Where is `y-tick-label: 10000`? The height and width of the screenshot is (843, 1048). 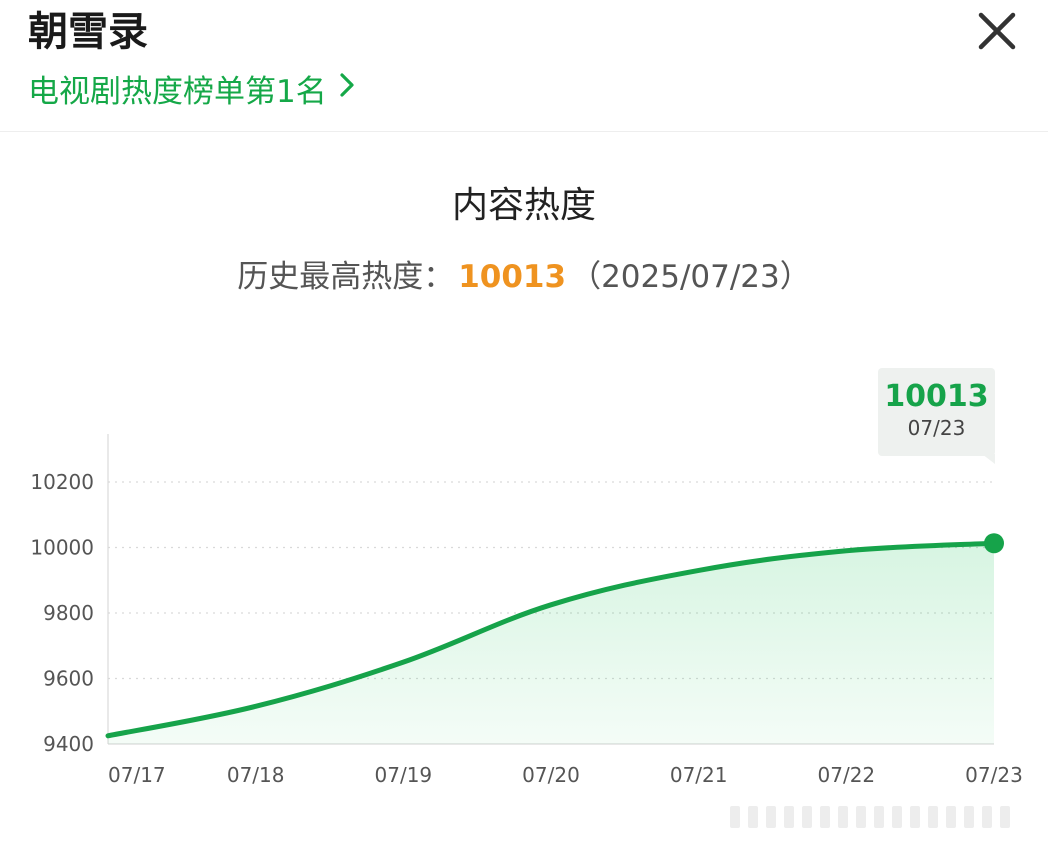
y-tick-label: 10000 is located at coordinates (62, 548).